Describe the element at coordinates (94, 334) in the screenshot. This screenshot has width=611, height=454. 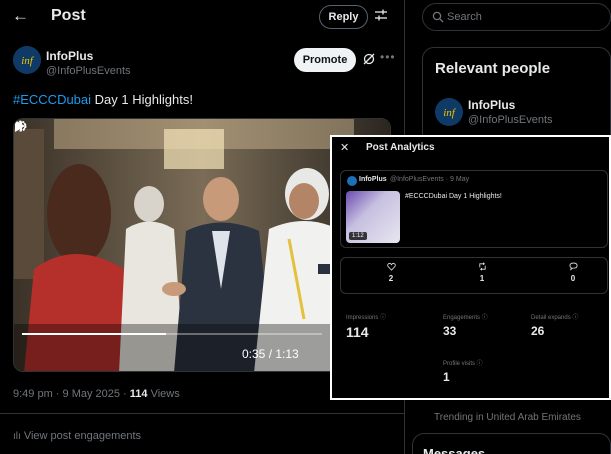
I see `video-progress-fill` at that location.